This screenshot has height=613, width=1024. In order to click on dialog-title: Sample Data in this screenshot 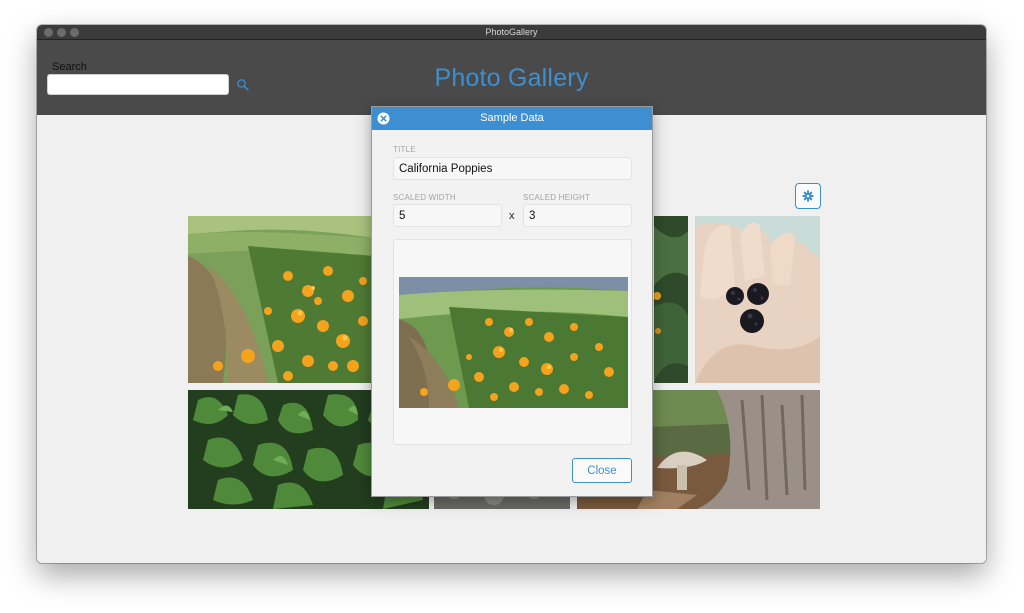, I will do `click(512, 118)`.